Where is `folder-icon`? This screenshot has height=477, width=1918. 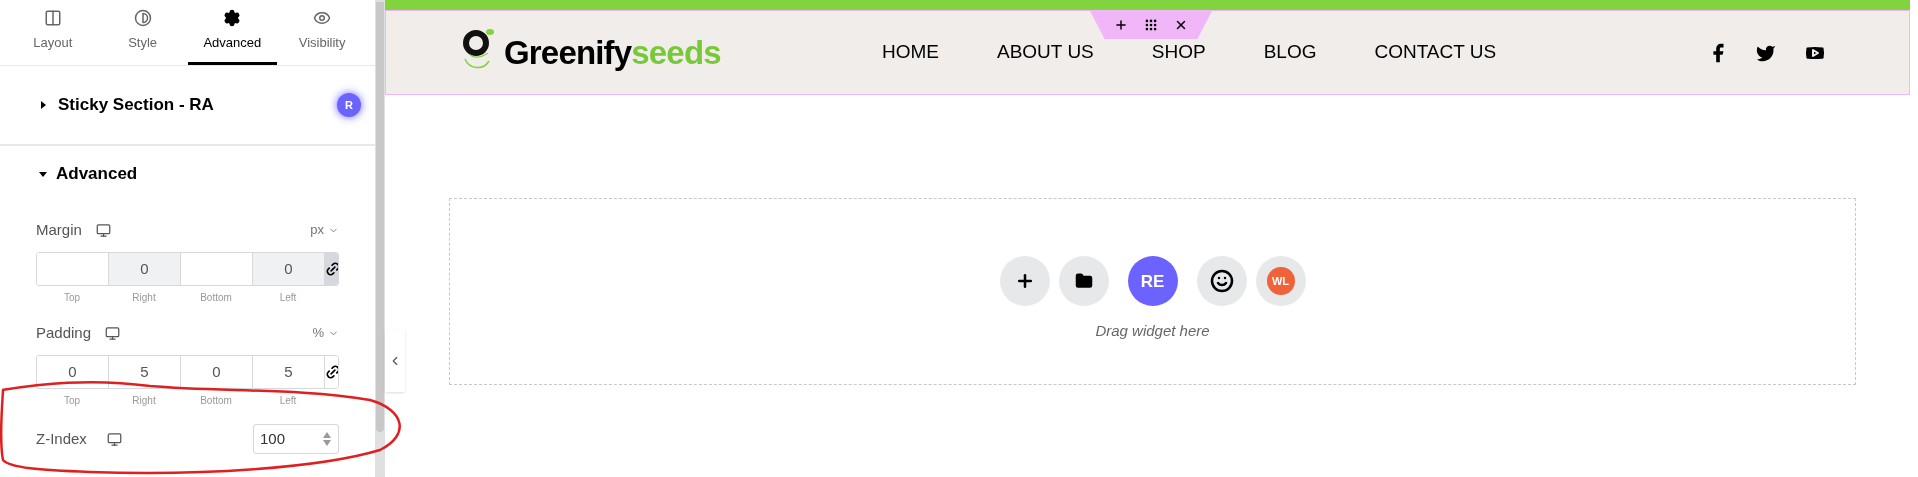
folder-icon is located at coordinates (1083, 281).